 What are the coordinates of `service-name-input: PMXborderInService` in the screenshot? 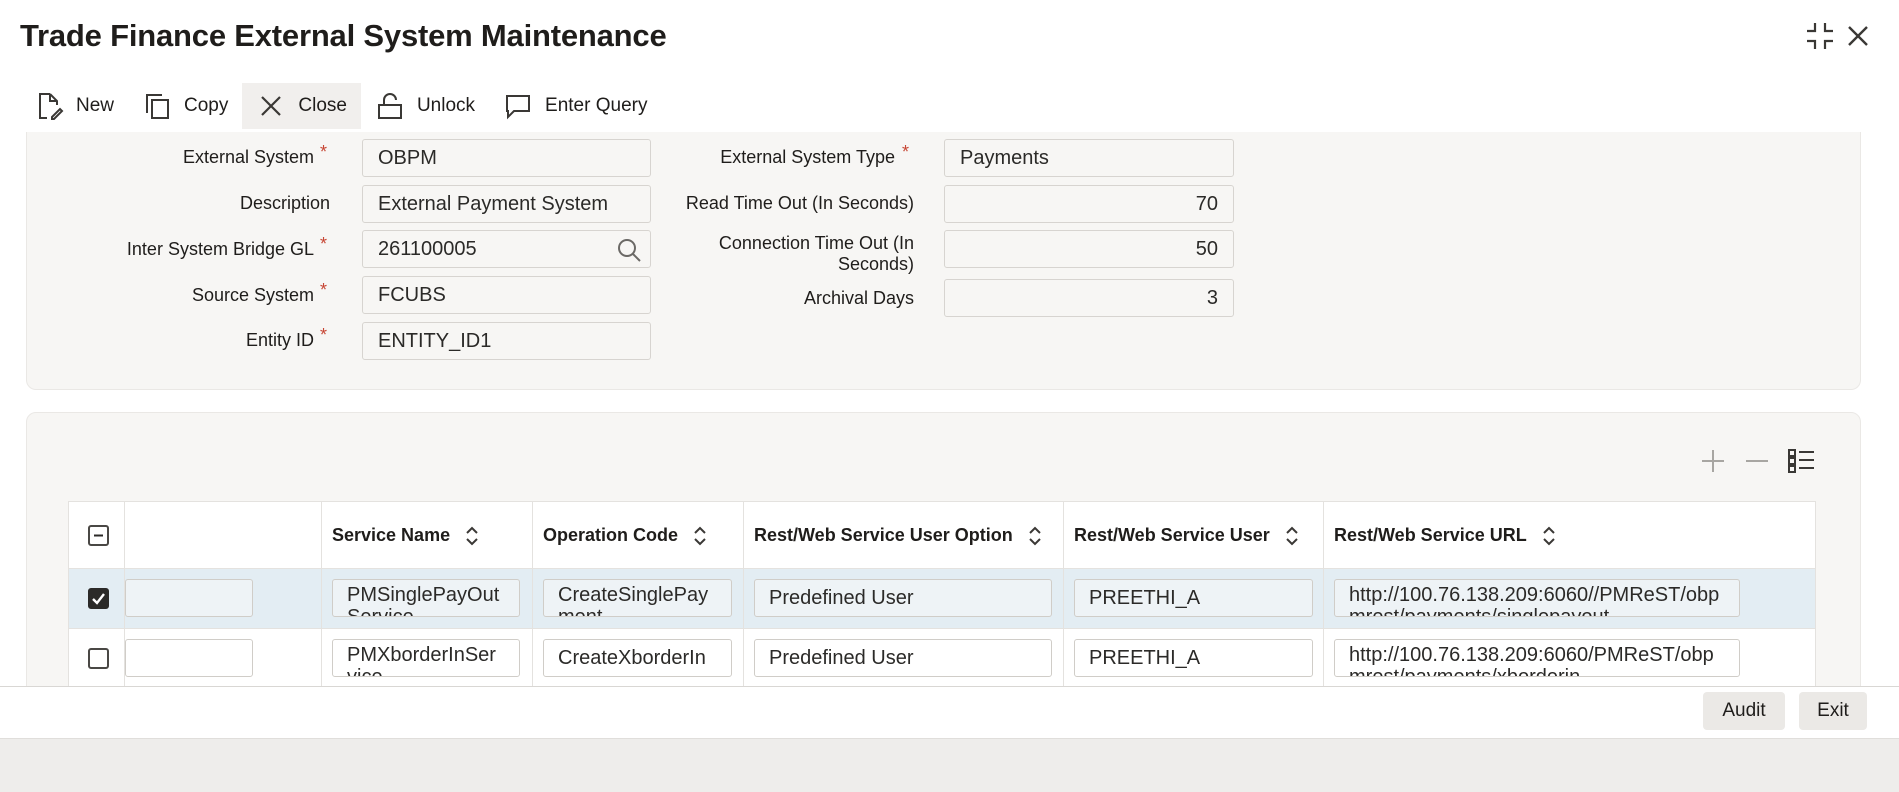 It's located at (426, 658).